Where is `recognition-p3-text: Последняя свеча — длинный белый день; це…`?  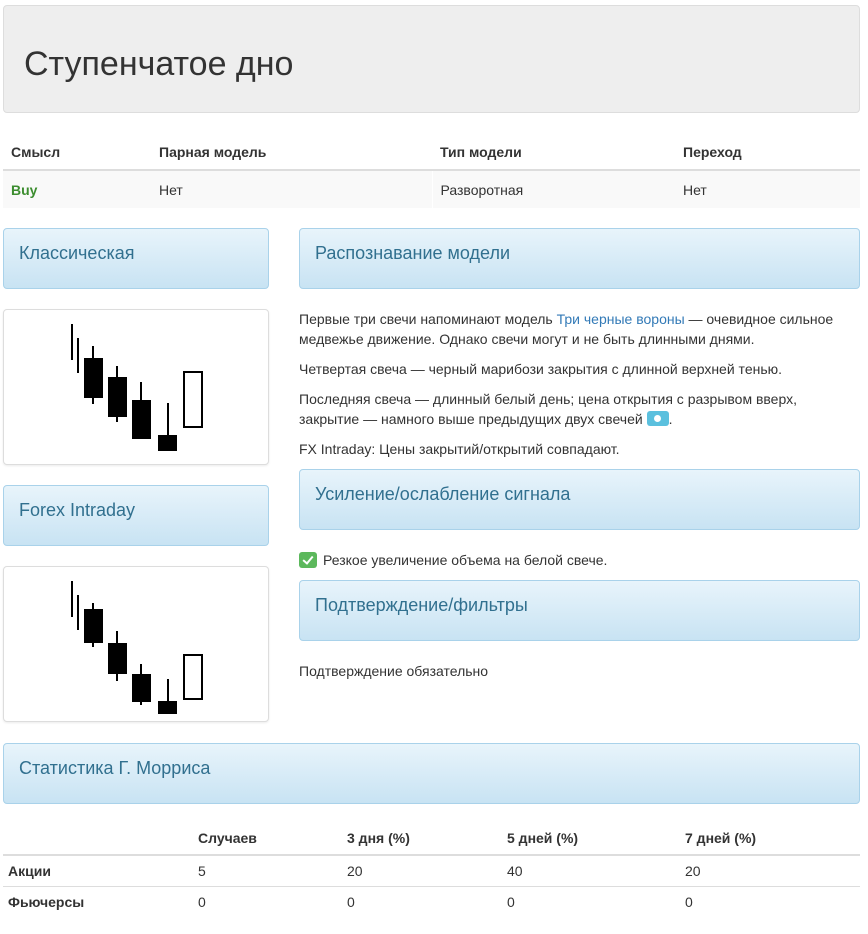
recognition-p3-text: Последняя свеча — длинный белый день; це… is located at coordinates (548, 409).